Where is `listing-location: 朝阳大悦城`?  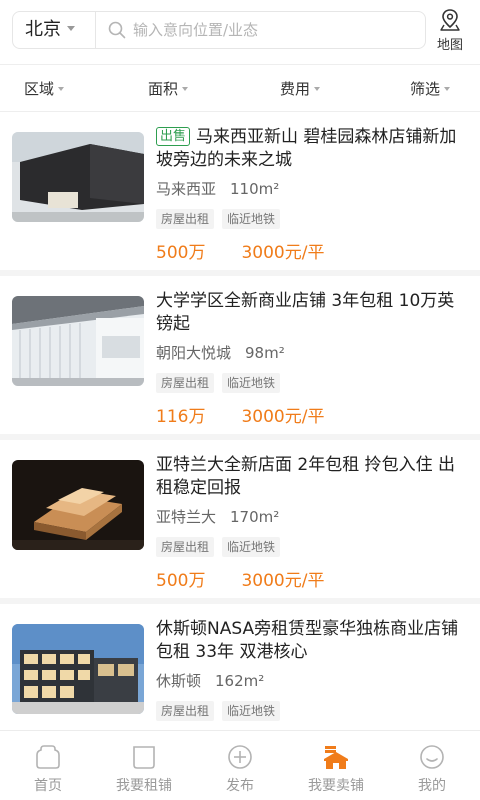
listing-location: 朝阳大悦城 is located at coordinates (194, 353).